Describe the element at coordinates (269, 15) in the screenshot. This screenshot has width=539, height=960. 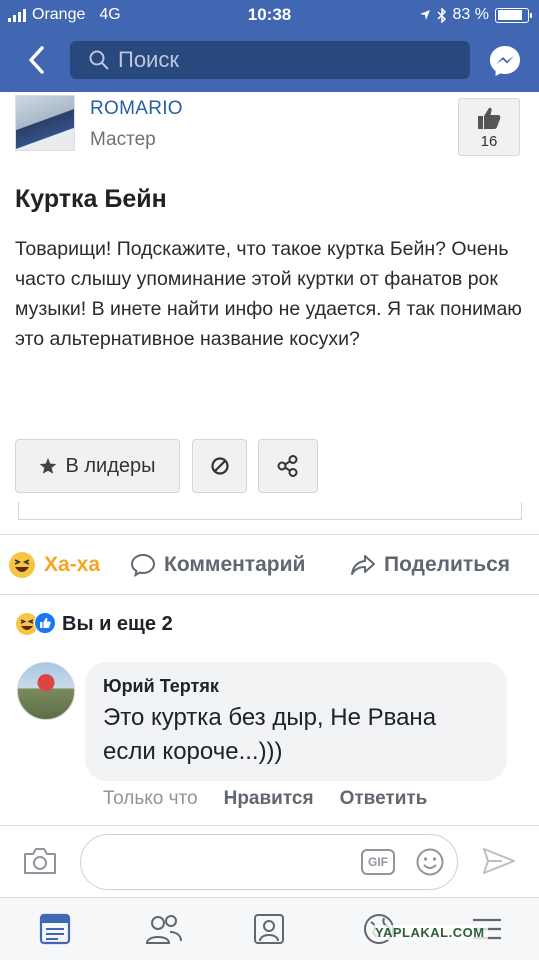
I see `status-bar: Orange 4G 10:38 83 %` at that location.